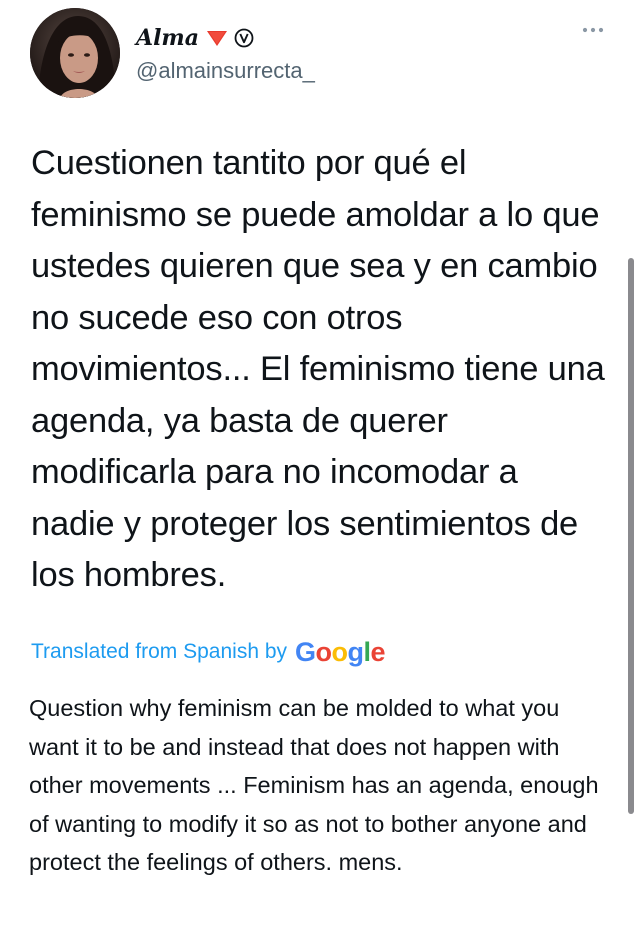 The height and width of the screenshot is (929, 640). I want to click on google-logo-letter: G, so click(305, 651).